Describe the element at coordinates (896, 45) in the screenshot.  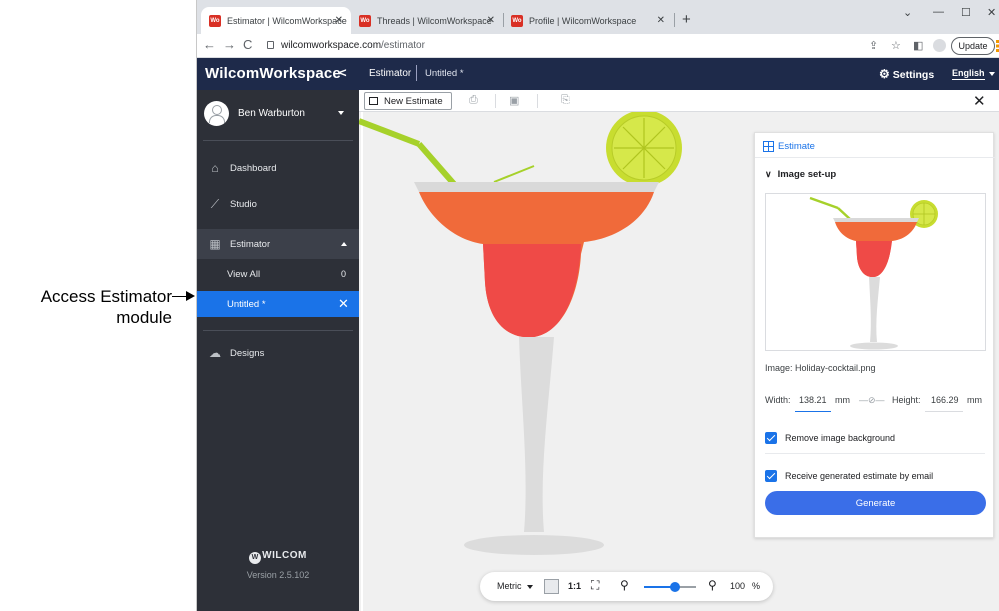
I see `star-icon: ☆` at that location.